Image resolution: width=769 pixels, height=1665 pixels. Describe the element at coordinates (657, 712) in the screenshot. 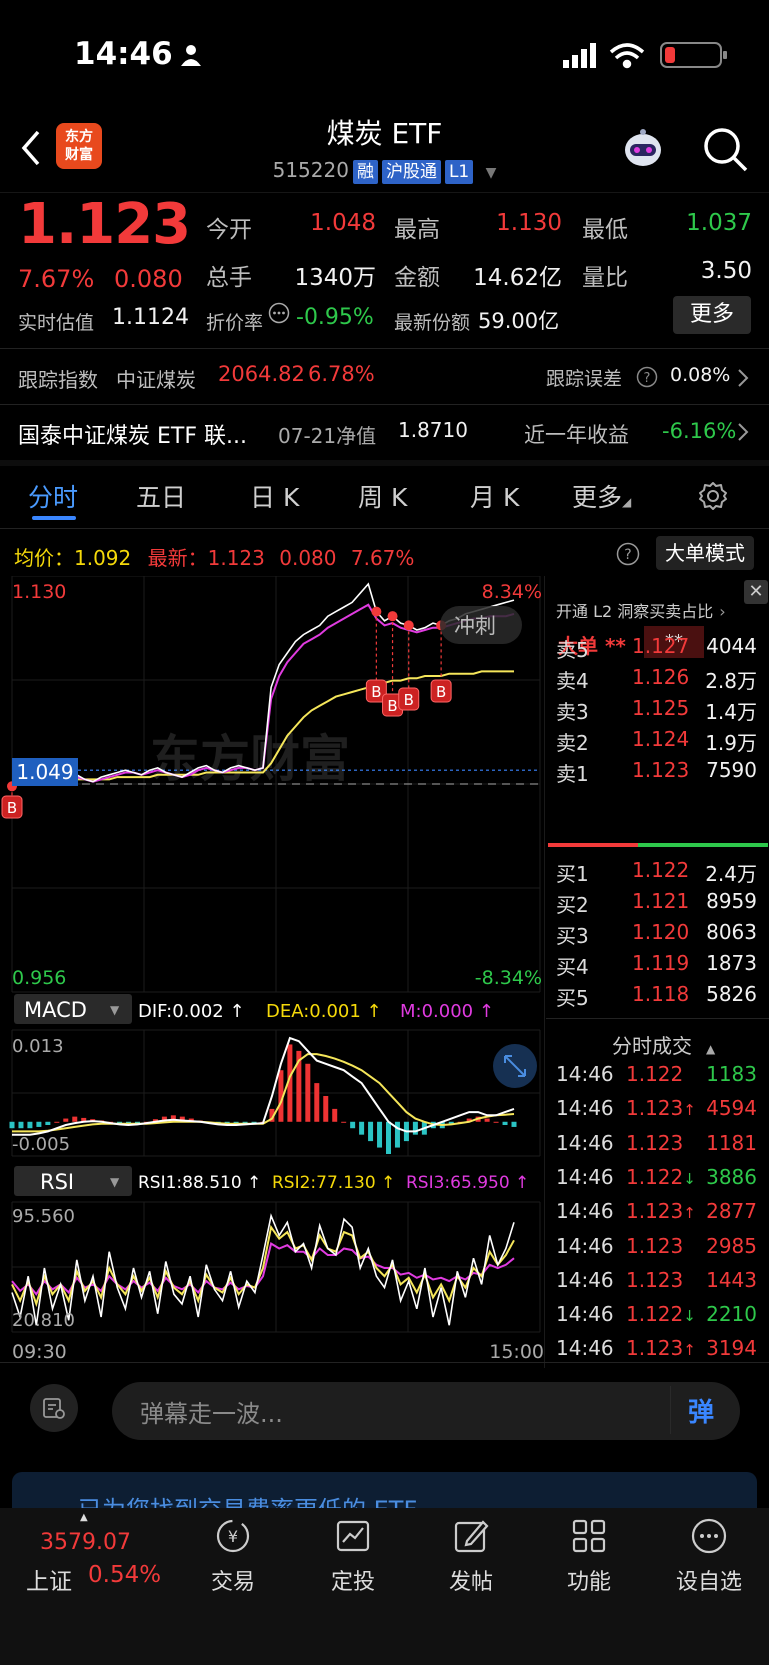

I see `sell-row: 卖3 1.125 1.4万` at that location.